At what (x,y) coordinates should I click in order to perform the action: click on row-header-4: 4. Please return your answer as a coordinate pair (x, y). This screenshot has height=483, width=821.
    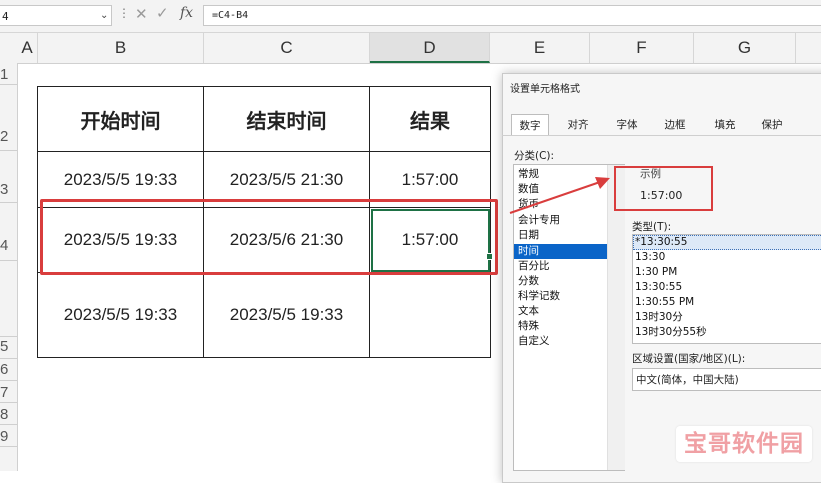
    Looking at the image, I should click on (8, 245).